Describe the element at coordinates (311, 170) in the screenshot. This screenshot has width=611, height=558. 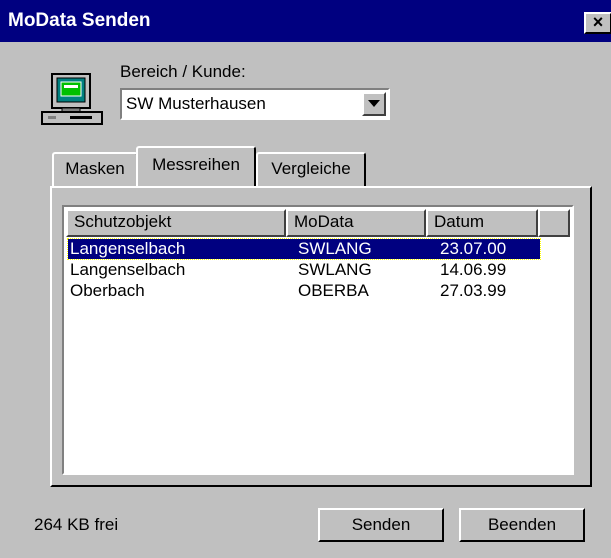
I see `tab-vergleiche: Vergleiche` at that location.